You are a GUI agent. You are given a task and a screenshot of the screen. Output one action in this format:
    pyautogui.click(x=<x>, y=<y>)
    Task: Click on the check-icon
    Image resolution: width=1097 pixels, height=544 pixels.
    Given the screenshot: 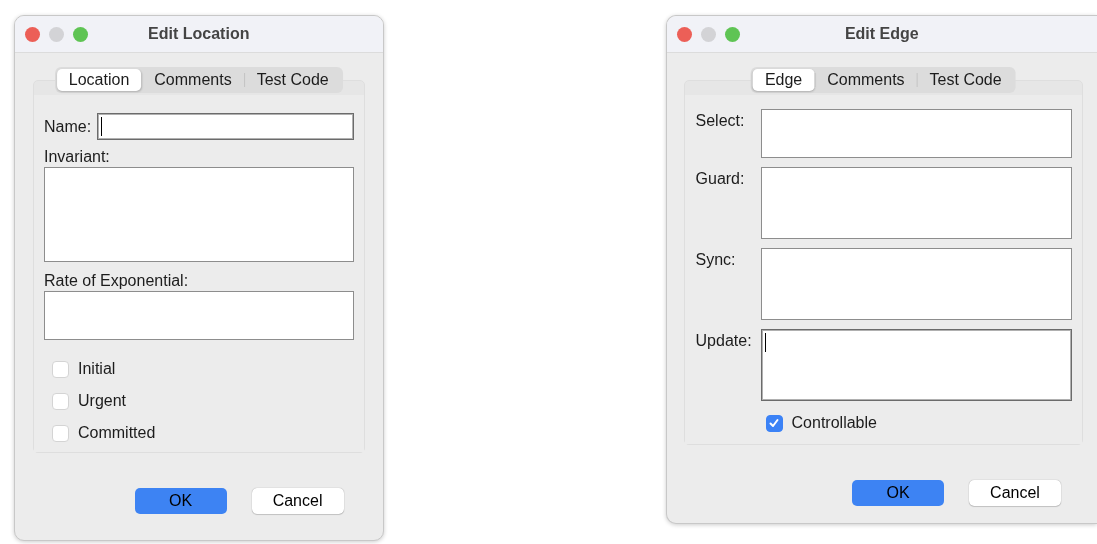 What is the action you would take?
    pyautogui.click(x=774, y=423)
    